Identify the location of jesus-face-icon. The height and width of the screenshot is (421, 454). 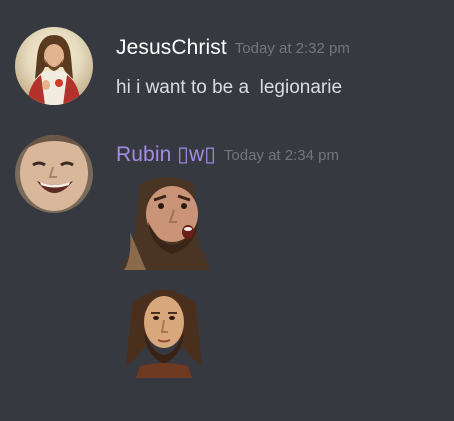
(164, 334).